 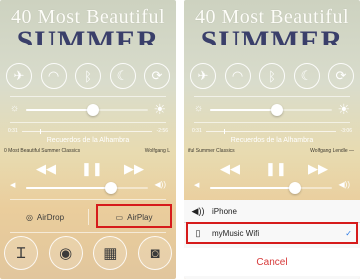 What do you see at coordinates (272, 152) in the screenshot?
I see `song-subtitle: iful Summer Classics Wolfgang Lendle —` at bounding box center [272, 152].